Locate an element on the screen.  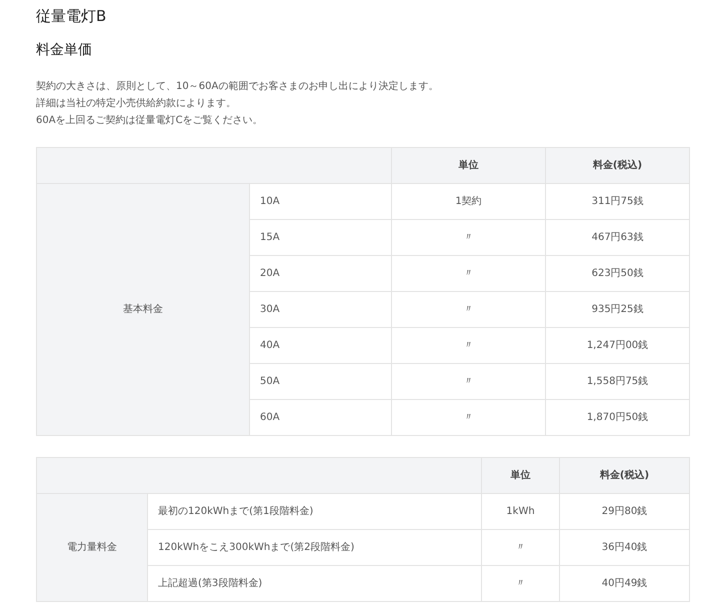
section-heading: 料金単価 is located at coordinates (64, 50).